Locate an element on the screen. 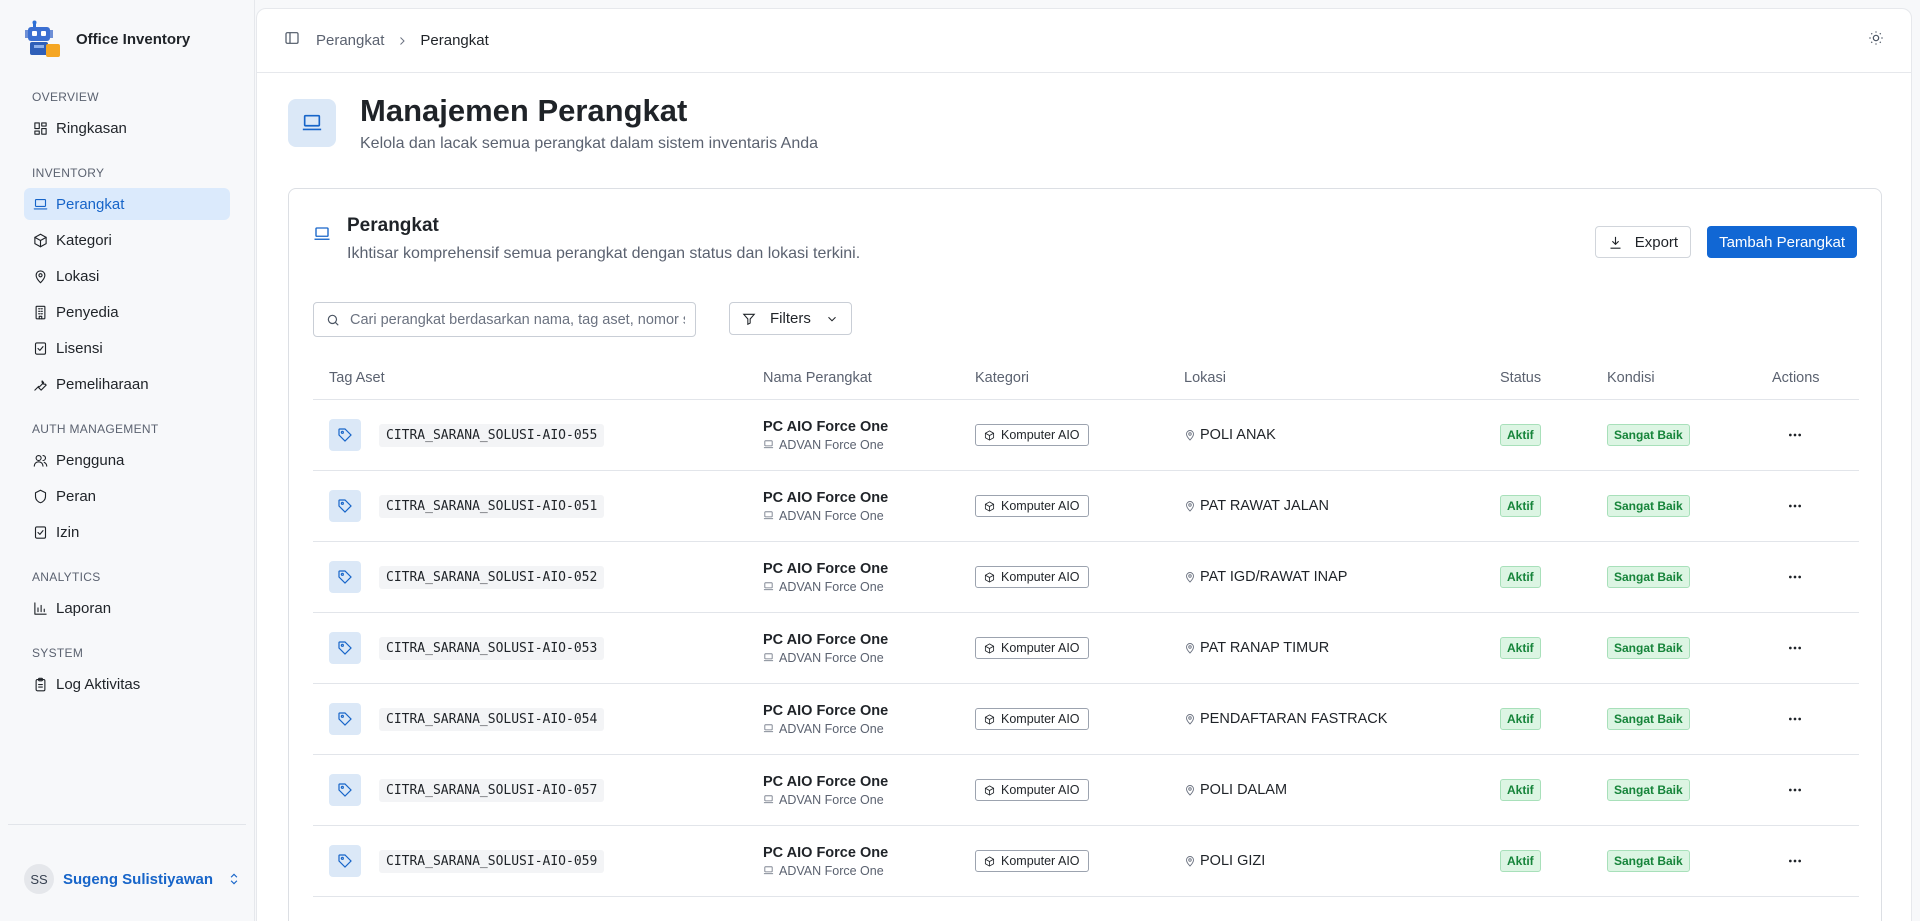 This screenshot has width=1920, height=921. app-title: Office Inventory is located at coordinates (133, 39).